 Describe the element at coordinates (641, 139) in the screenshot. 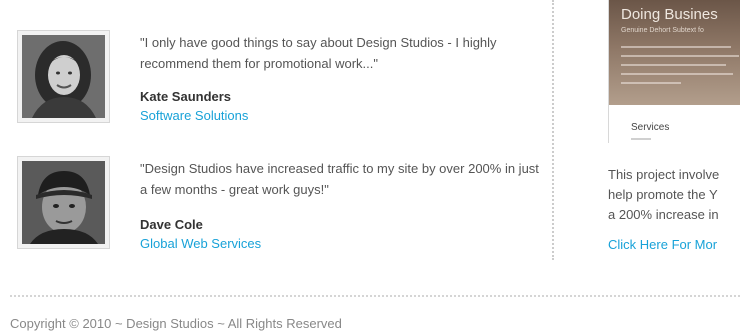

I see `screenshot-services-underline` at that location.